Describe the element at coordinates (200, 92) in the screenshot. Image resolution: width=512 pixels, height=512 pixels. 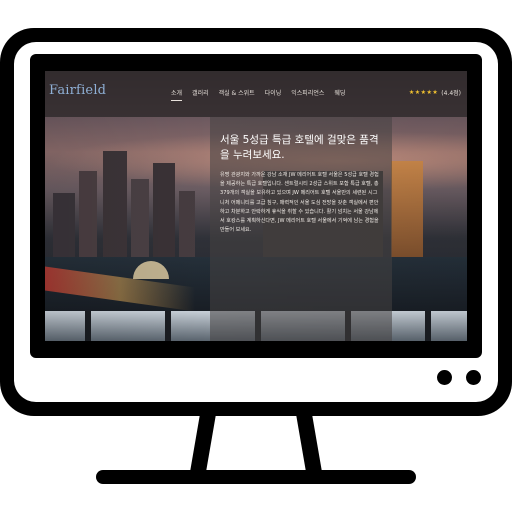
I see `nav-item-gallery: 갤러리` at that location.